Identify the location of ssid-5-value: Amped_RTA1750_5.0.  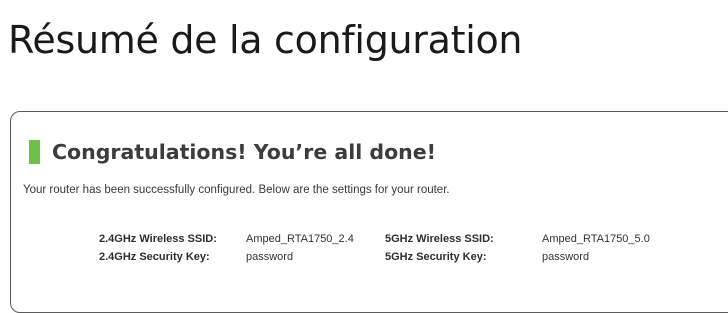
(596, 239).